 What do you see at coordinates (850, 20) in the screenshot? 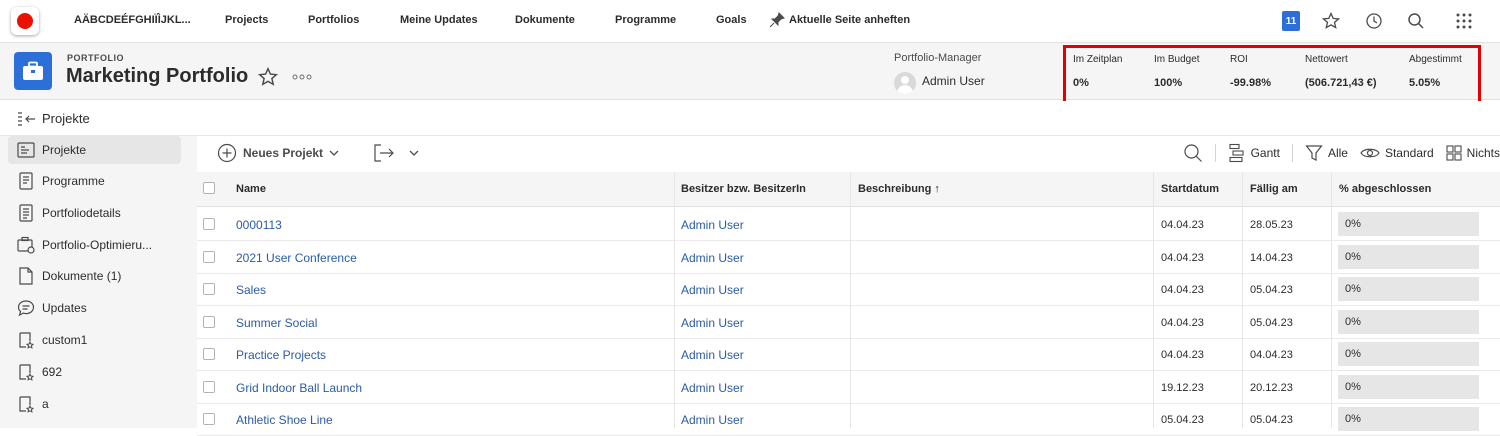
I see `pin-page-label: Aktuelle Seite anheften` at bounding box center [850, 20].